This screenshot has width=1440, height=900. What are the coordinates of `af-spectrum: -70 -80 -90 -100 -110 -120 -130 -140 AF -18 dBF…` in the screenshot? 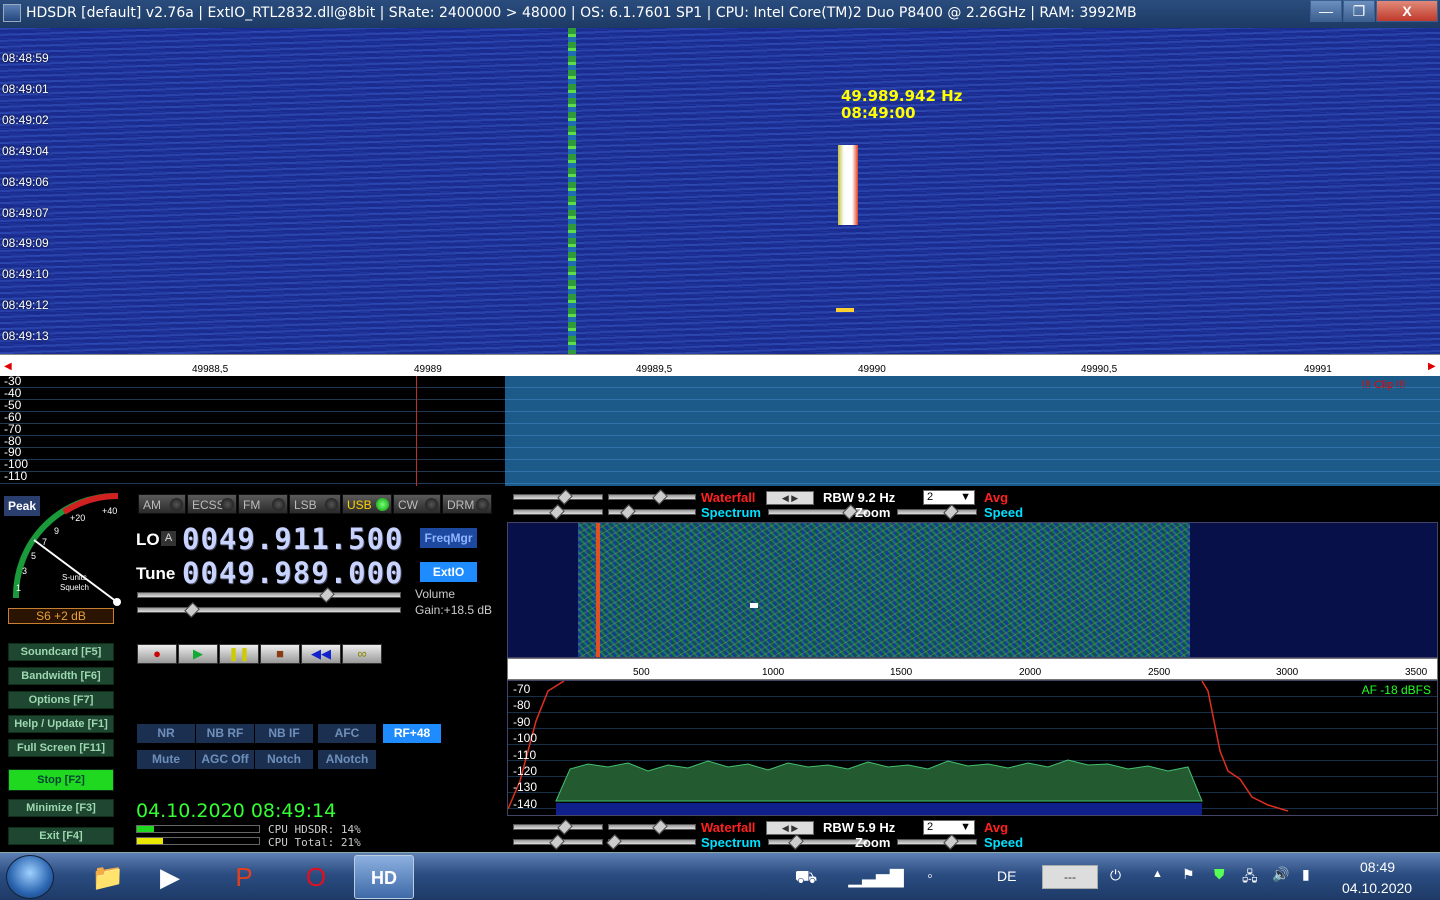 It's located at (972, 748).